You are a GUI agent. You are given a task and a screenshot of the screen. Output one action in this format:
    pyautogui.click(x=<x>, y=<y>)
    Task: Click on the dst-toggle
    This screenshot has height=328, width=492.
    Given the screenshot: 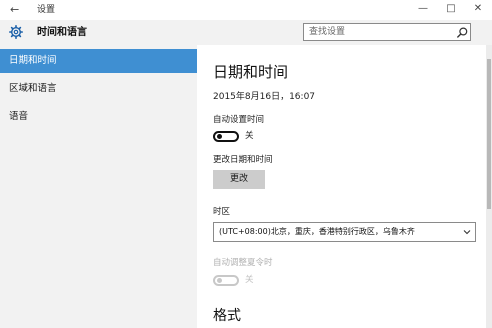 What is the action you would take?
    pyautogui.click(x=226, y=280)
    